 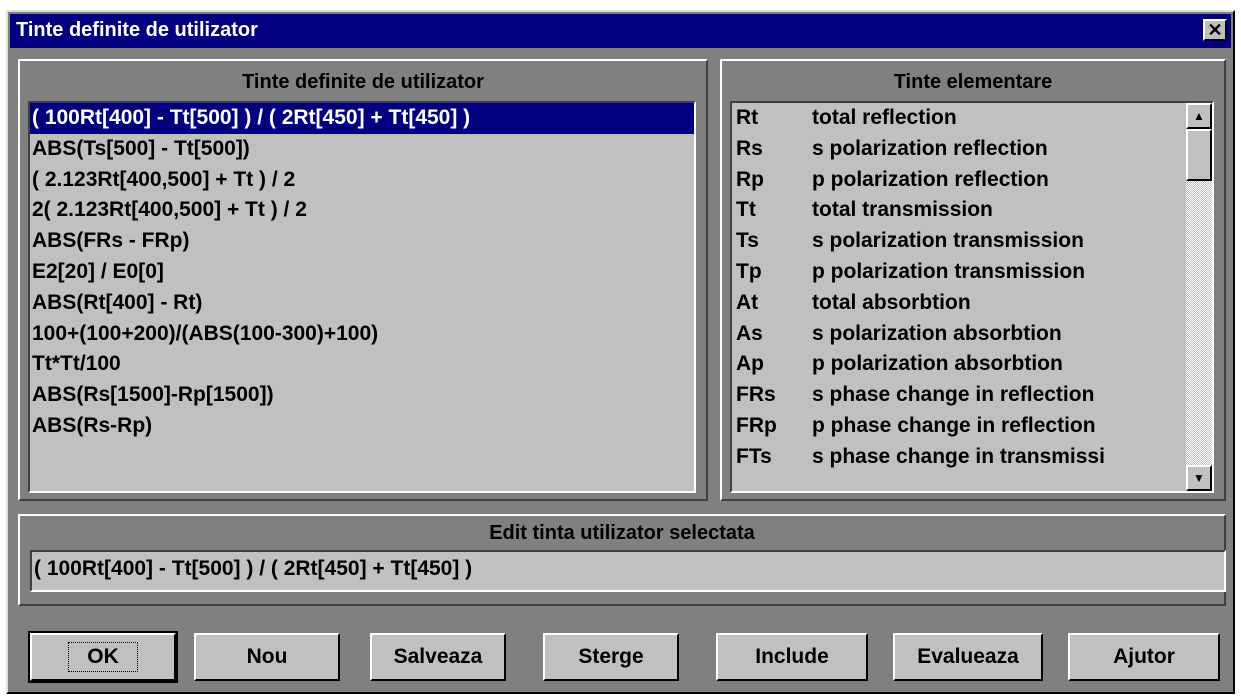 What do you see at coordinates (792, 657) in the screenshot?
I see `include-button: Include` at bounding box center [792, 657].